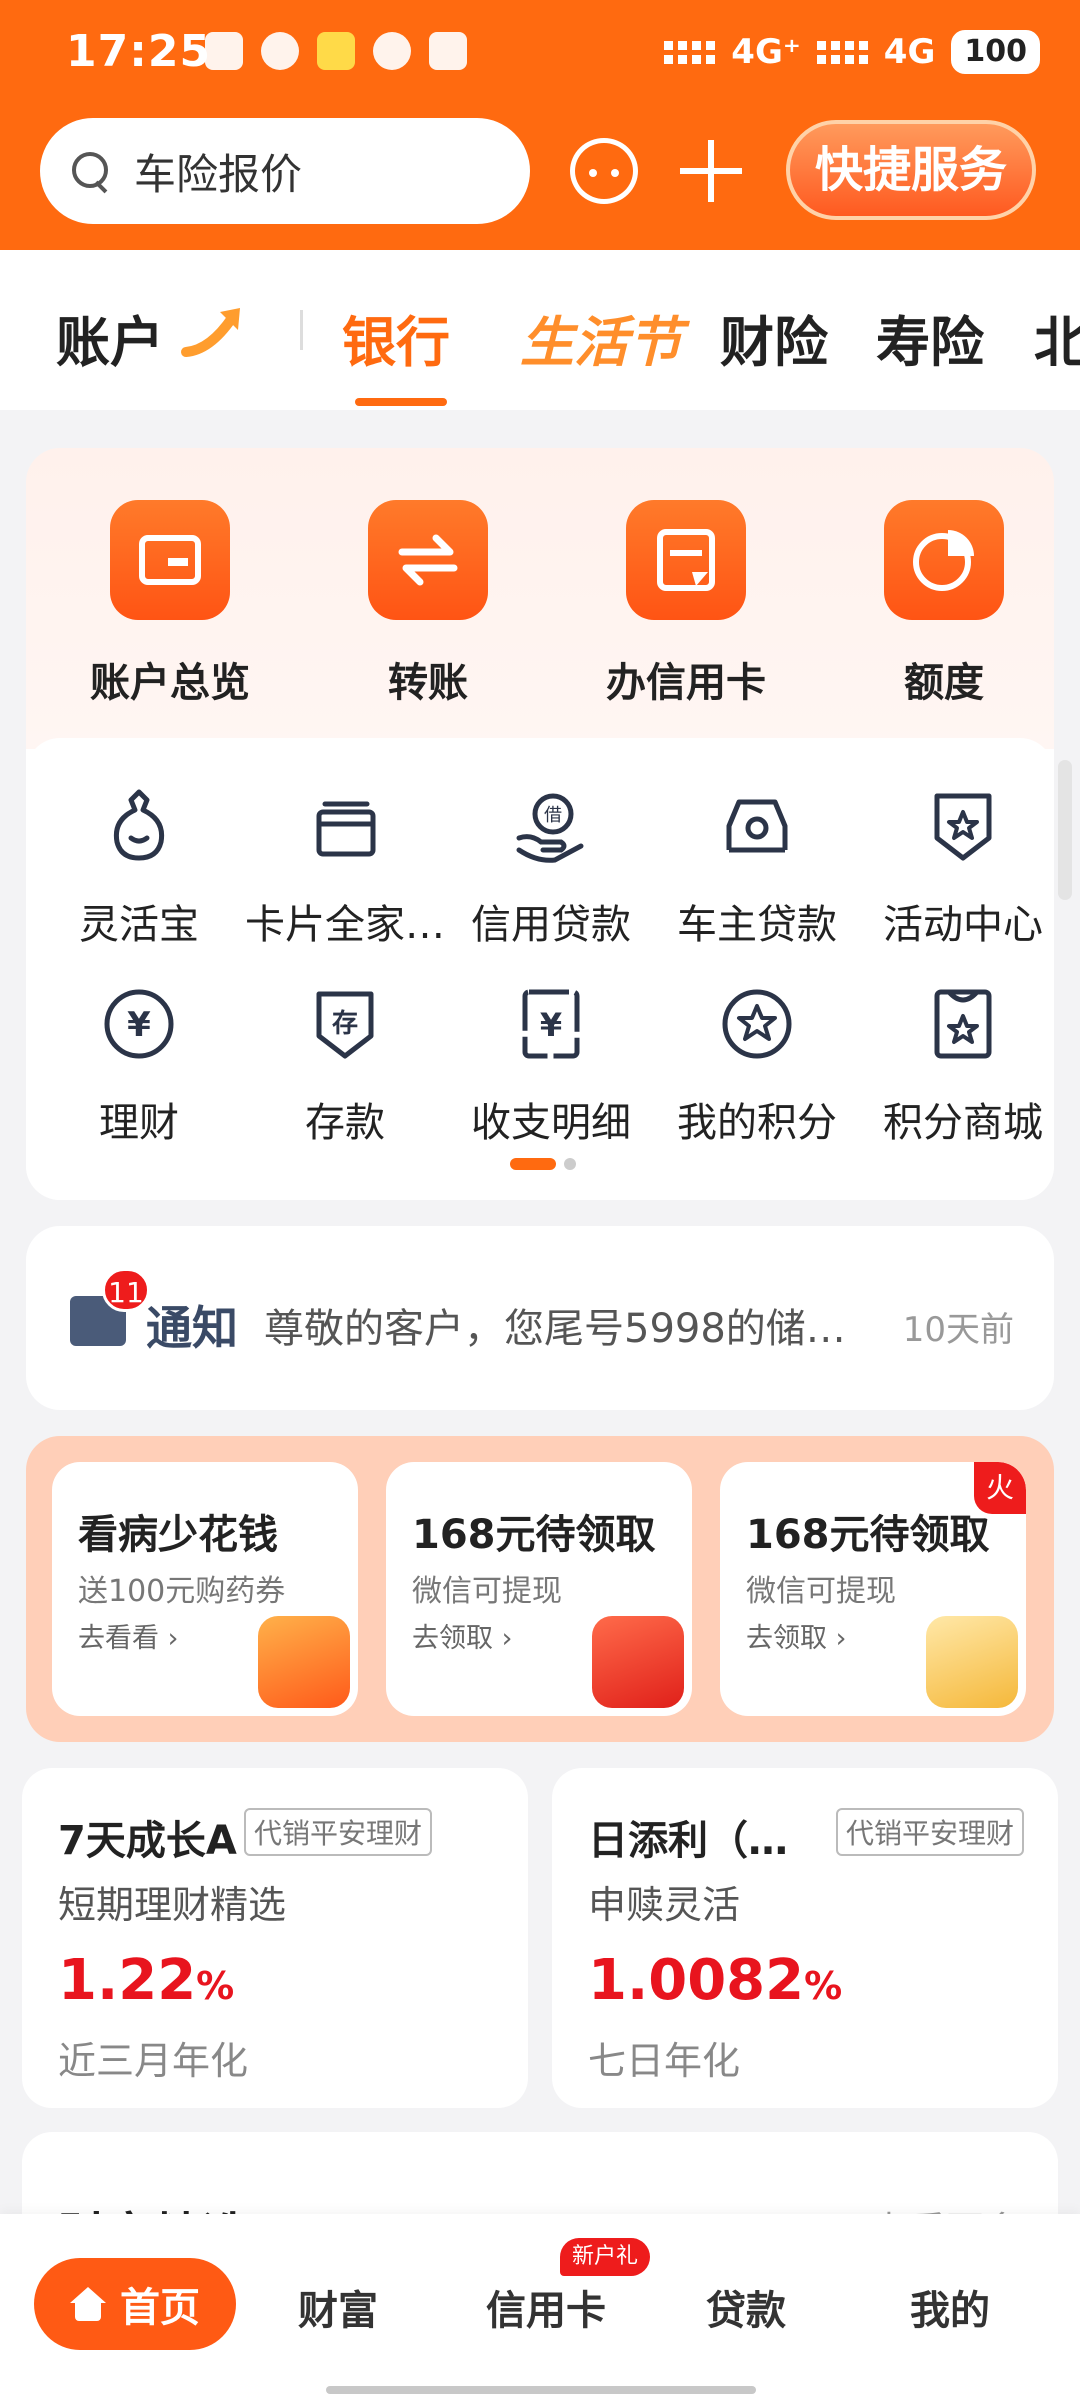  What do you see at coordinates (551, 1123) in the screenshot?
I see `service-label: 收支明细` at bounding box center [551, 1123].